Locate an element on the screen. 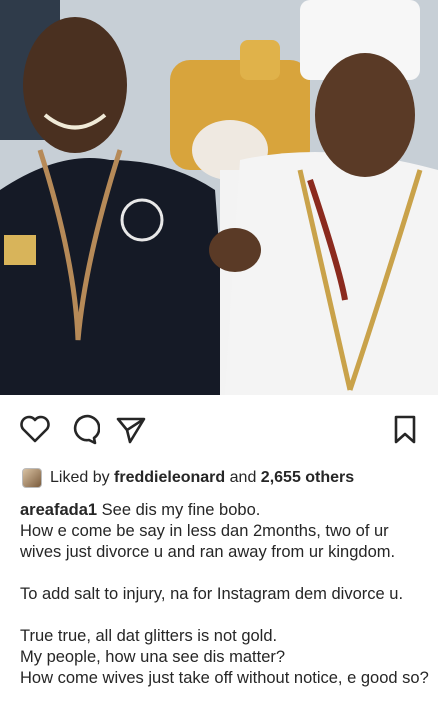 This screenshot has width=438, height=720. likes-count: 2,655 others is located at coordinates (307, 478).